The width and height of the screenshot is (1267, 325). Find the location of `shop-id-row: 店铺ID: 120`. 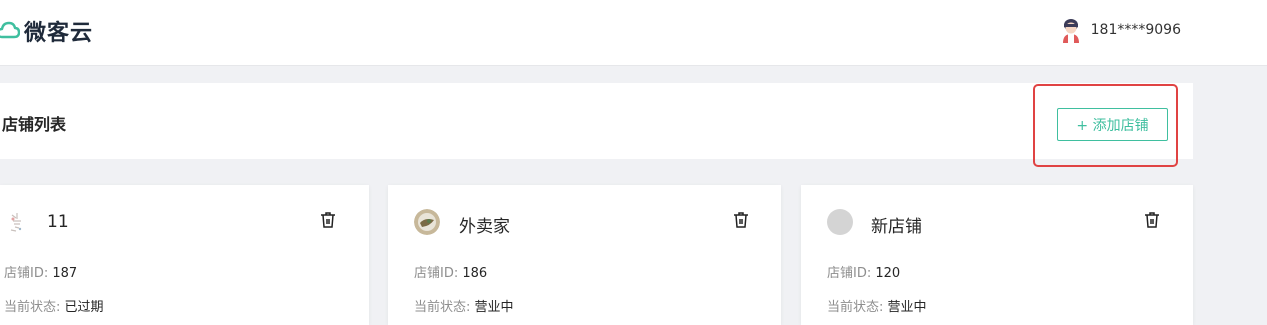

shop-id-row: 店铺ID: 120 is located at coordinates (863, 271).